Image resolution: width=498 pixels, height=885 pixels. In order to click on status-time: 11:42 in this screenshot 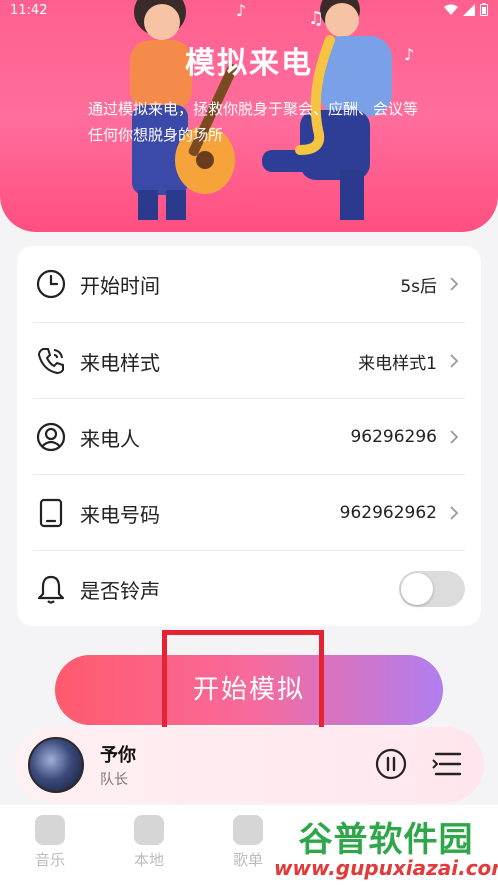, I will do `click(29, 10)`.